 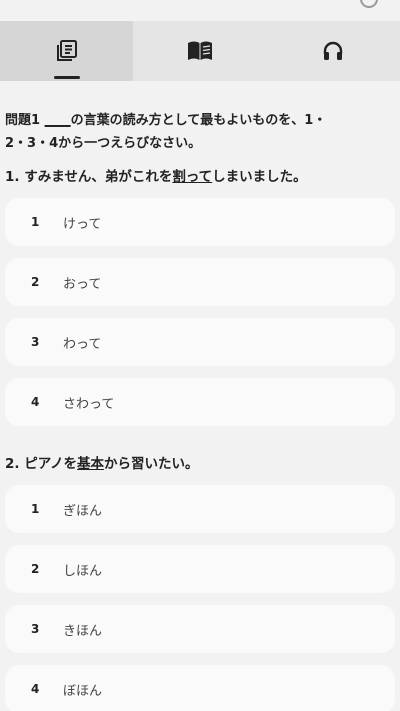 I want to click on book-icon, so click(x=199, y=50).